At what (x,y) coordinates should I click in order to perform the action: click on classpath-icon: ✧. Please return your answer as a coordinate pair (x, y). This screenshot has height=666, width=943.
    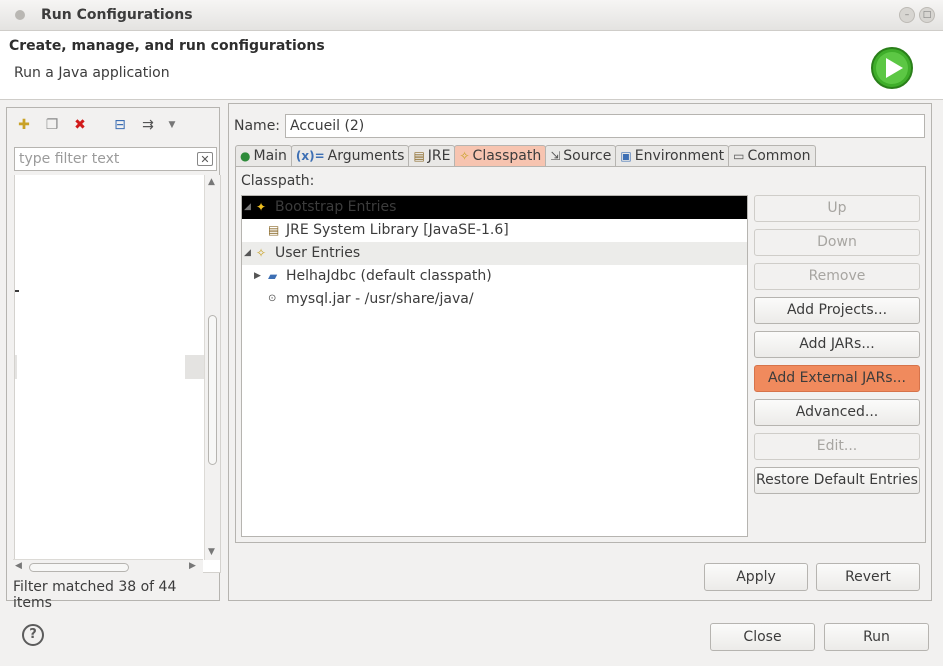
    Looking at the image, I should click on (464, 156).